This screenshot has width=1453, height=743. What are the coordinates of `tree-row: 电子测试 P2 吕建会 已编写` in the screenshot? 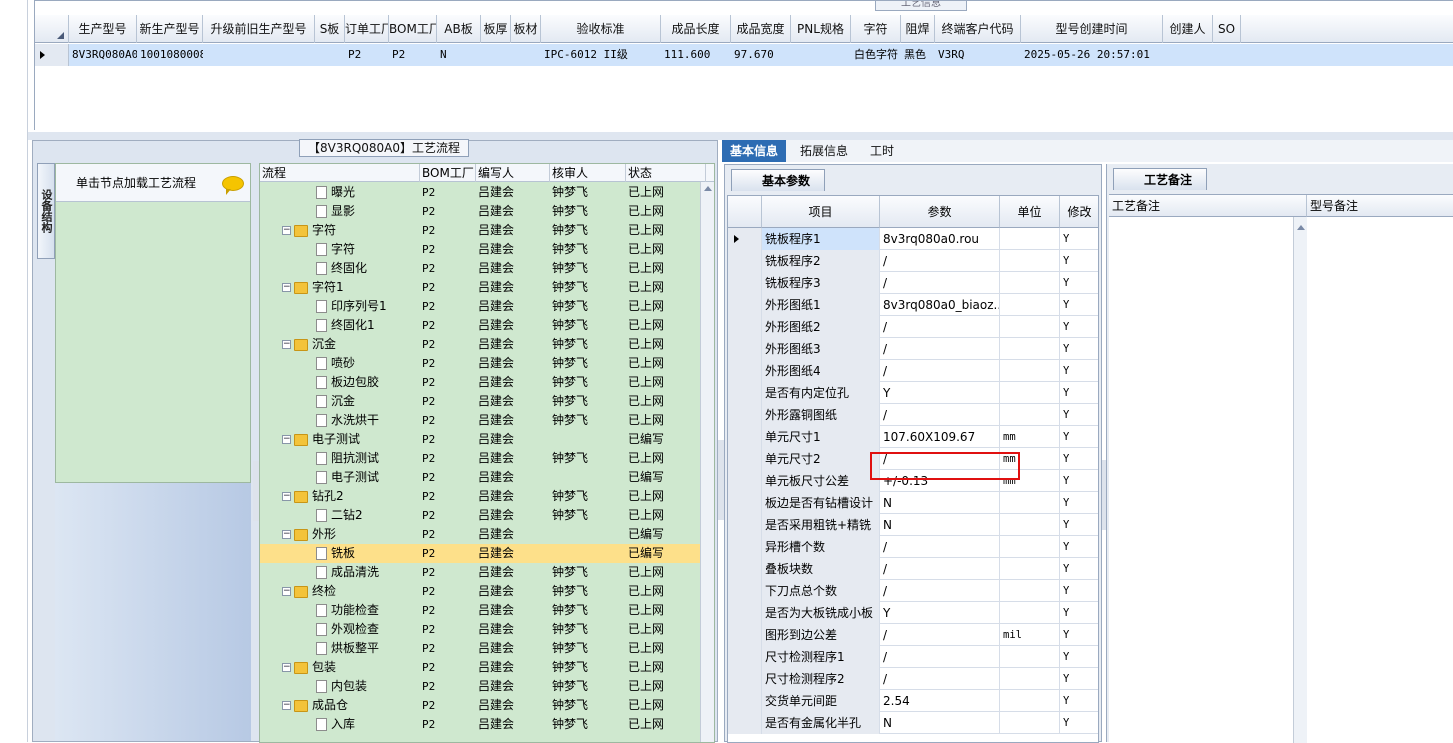 It's located at (480, 477).